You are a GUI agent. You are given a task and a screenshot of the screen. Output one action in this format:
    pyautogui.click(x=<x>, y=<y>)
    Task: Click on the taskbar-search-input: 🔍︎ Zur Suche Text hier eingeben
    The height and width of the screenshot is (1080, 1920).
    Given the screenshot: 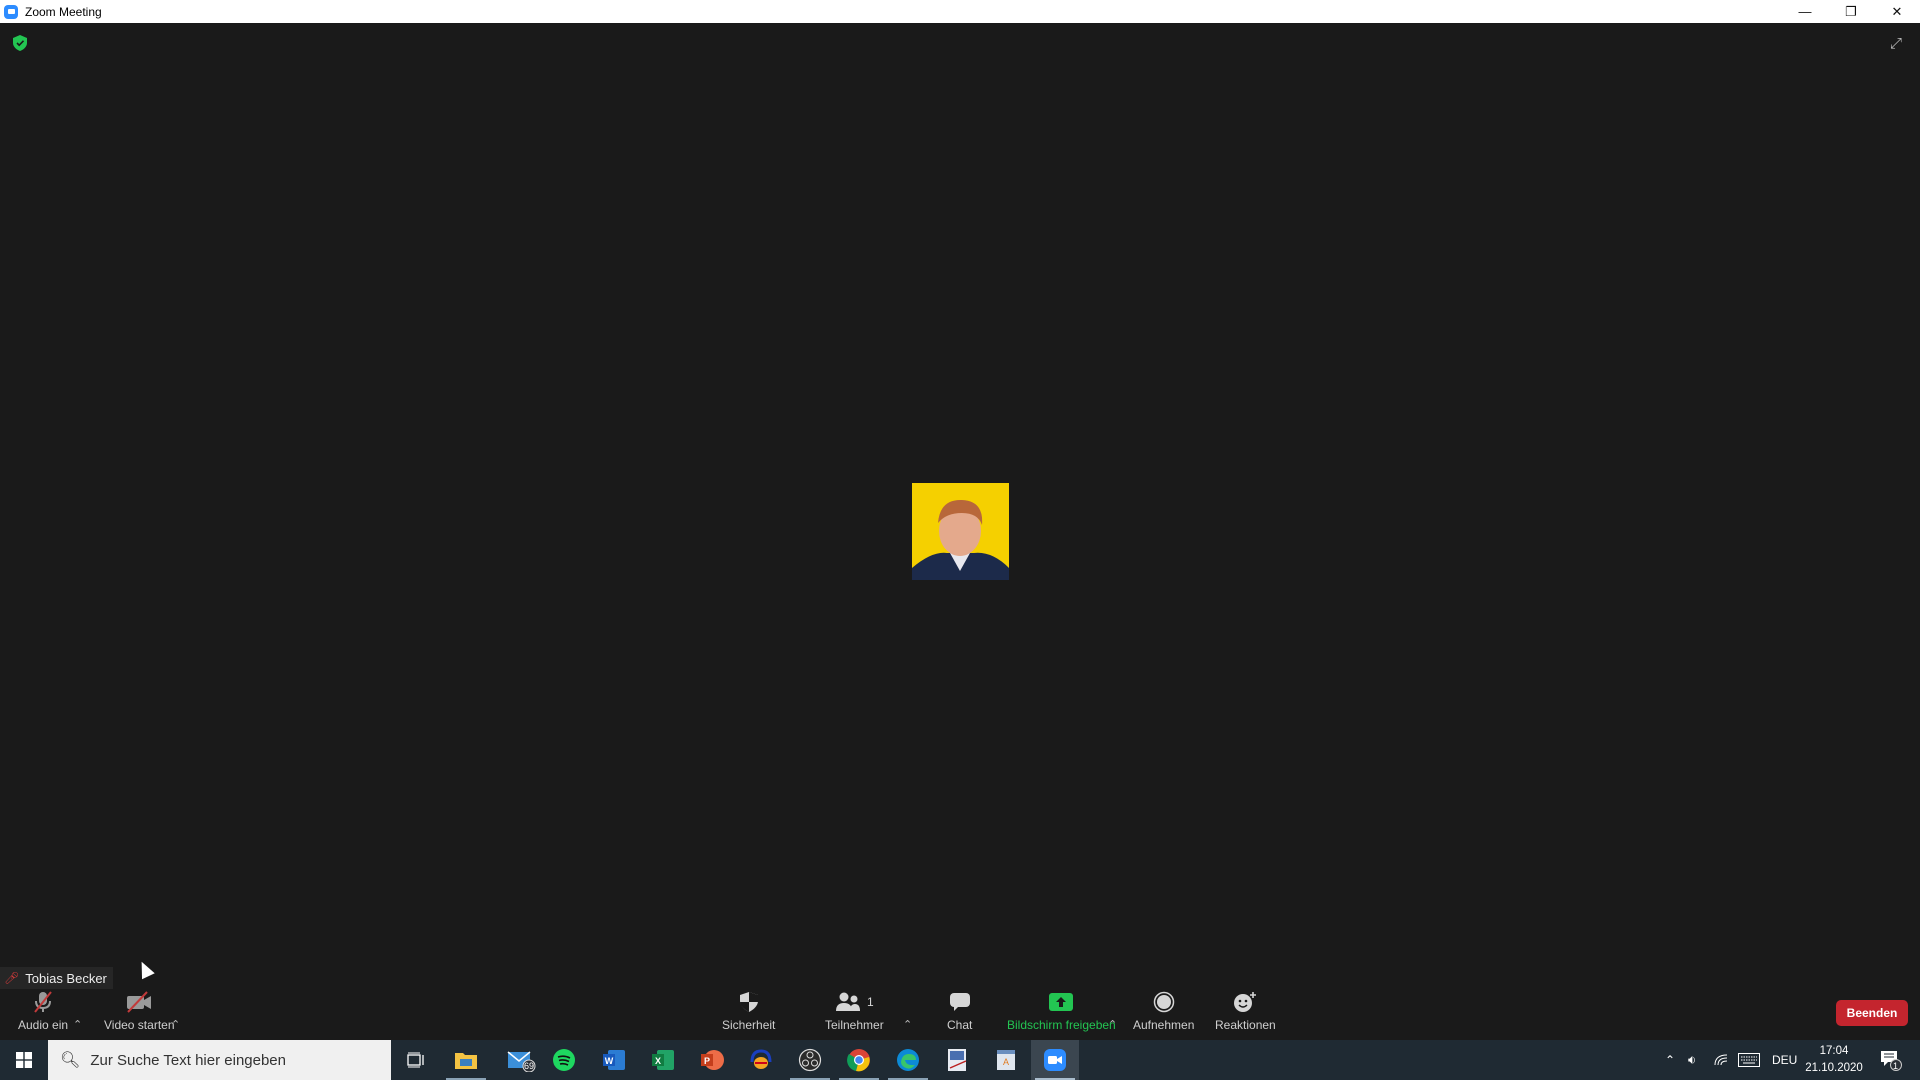 What is the action you would take?
    pyautogui.click(x=219, y=1060)
    